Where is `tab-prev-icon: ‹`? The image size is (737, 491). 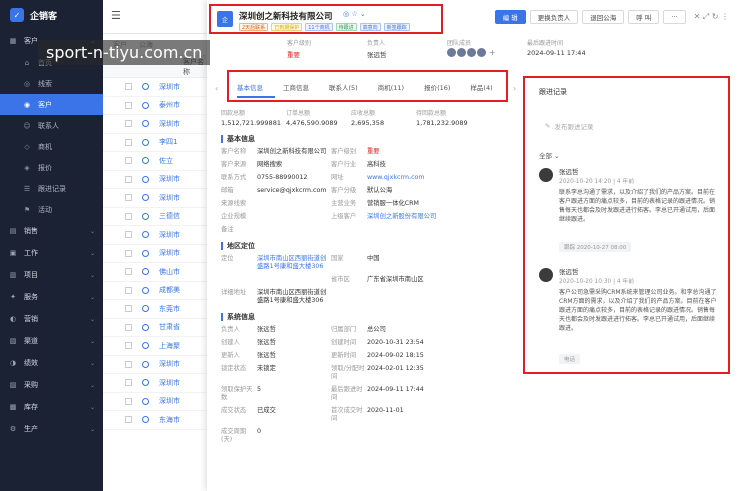
tab-prev-icon: ‹ is located at coordinates (216, 88).